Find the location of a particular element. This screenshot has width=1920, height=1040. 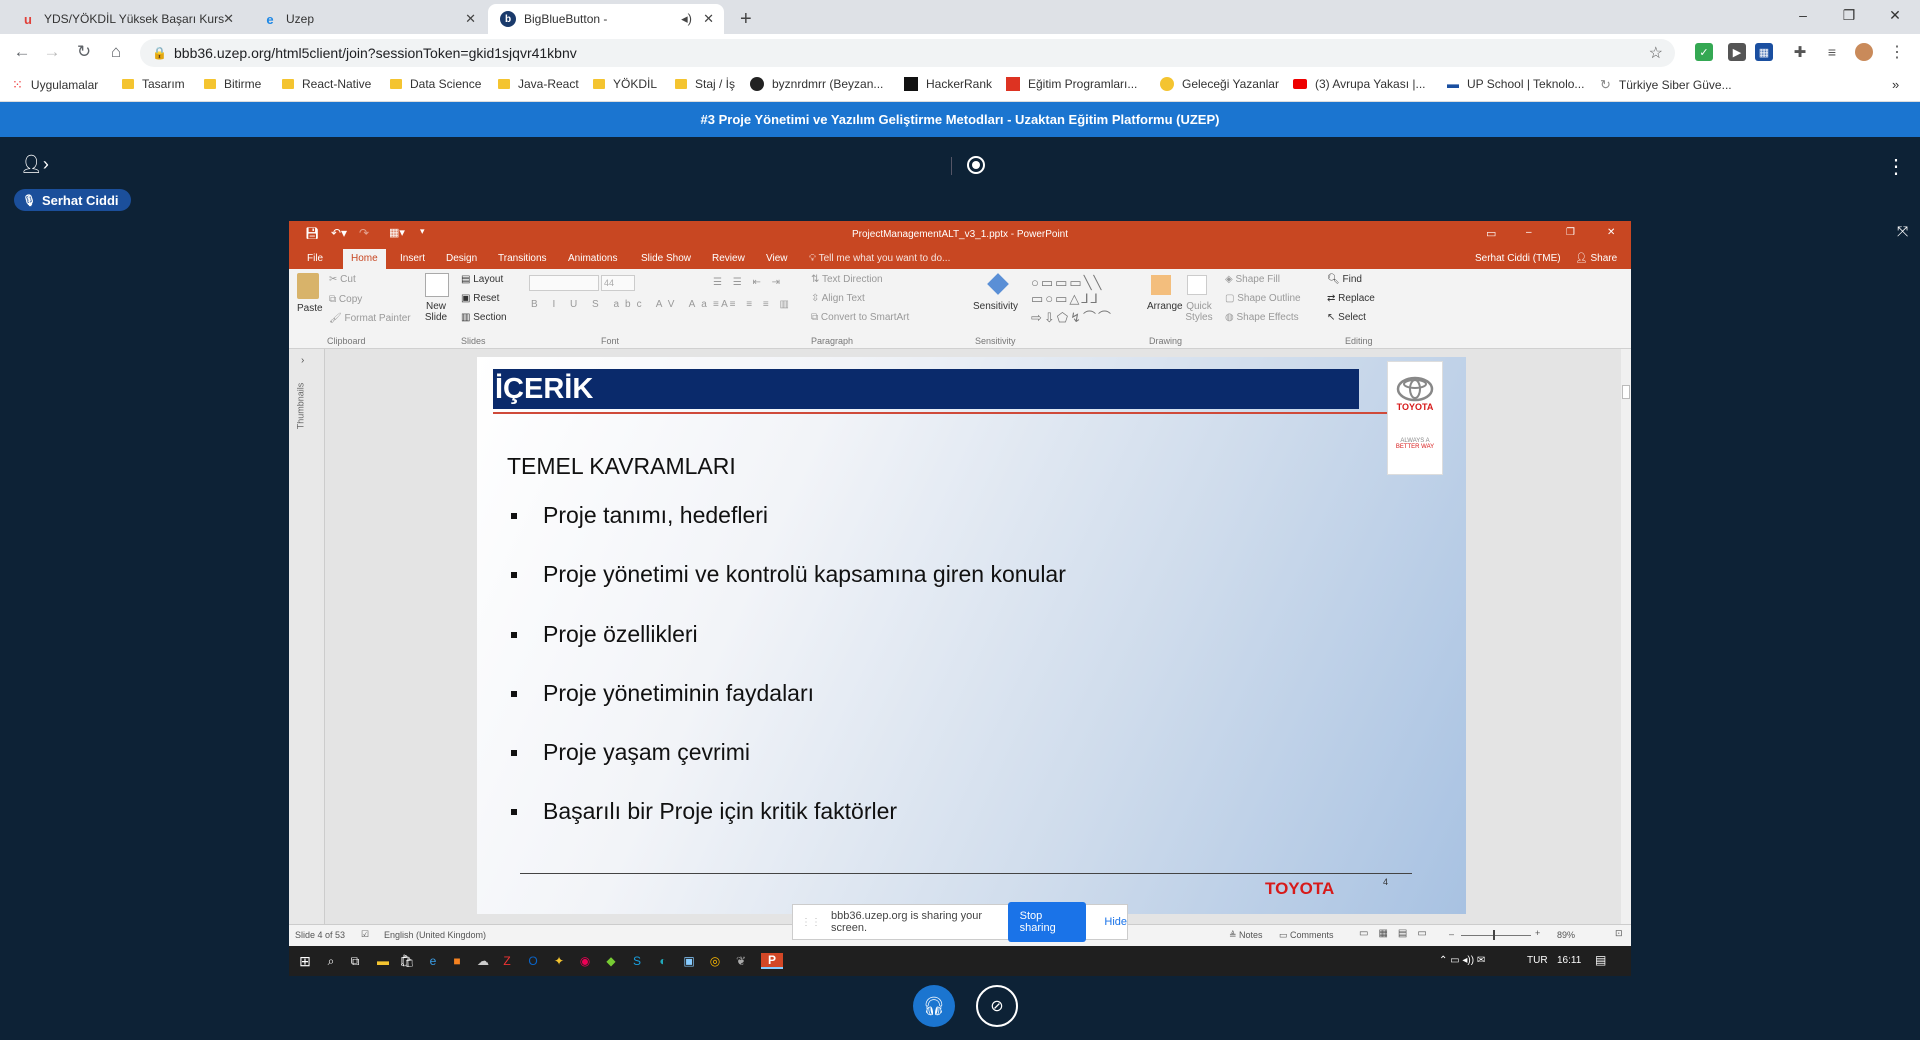

format-painter-button: 🖌︎ Format Painter is located at coordinates (370, 318).